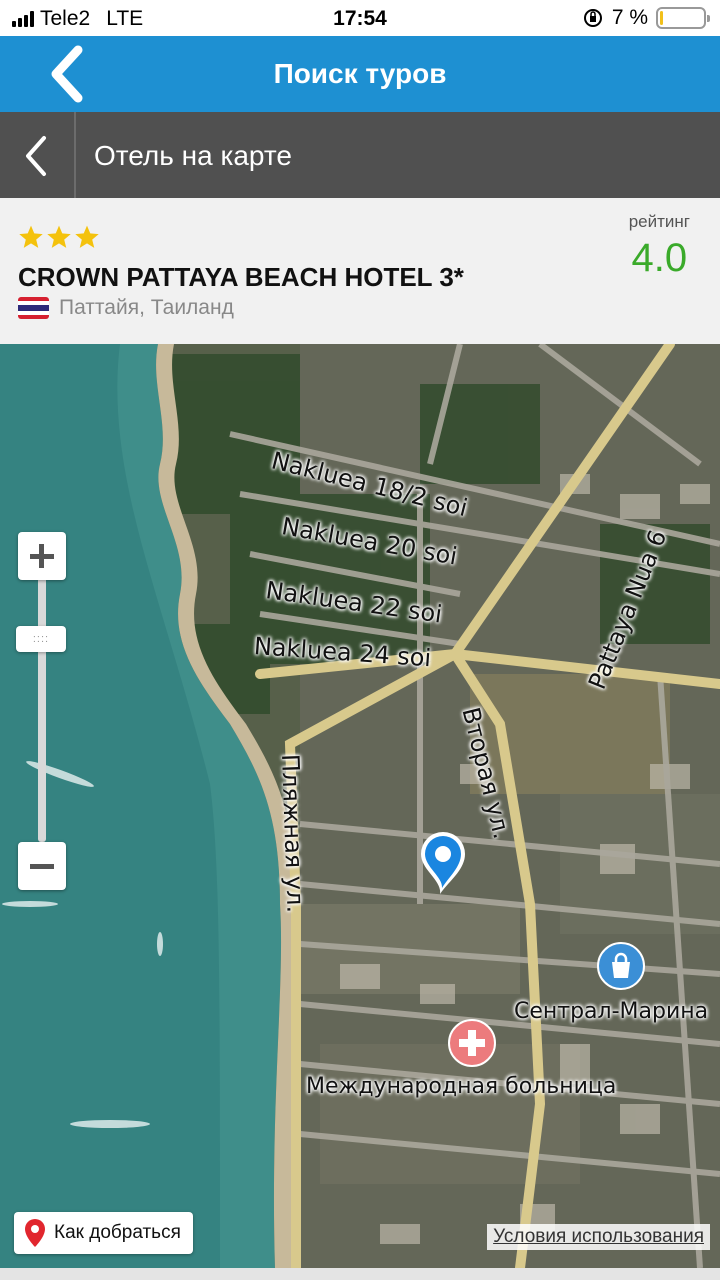 The width and height of the screenshot is (720, 1280). Describe the element at coordinates (41, 639) in the screenshot. I see `zoom-slider-thumb: ::::` at that location.